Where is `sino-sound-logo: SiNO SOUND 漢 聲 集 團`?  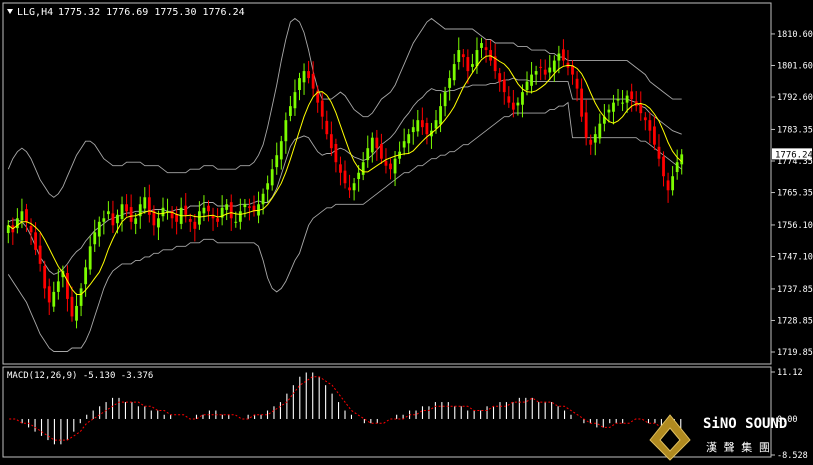 sino-sound-logo: SiNO SOUND 漢 聲 集 團 is located at coordinates (718, 437).